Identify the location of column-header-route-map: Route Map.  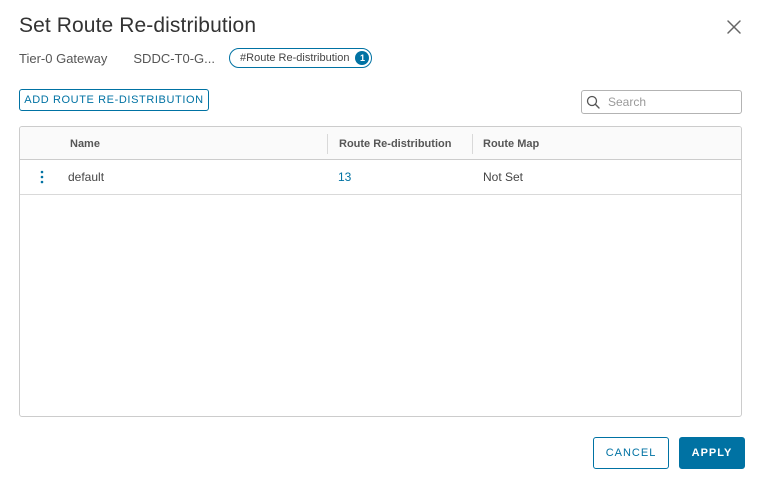
(511, 143).